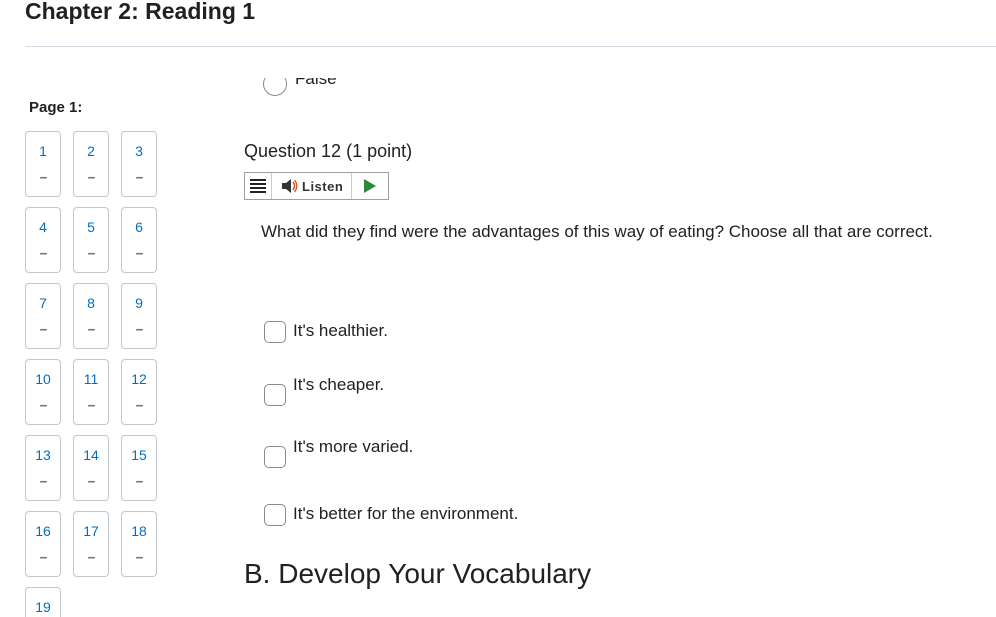 The height and width of the screenshot is (617, 996). What do you see at coordinates (379, 151) in the screenshot?
I see `question-points: (1 point)` at bounding box center [379, 151].